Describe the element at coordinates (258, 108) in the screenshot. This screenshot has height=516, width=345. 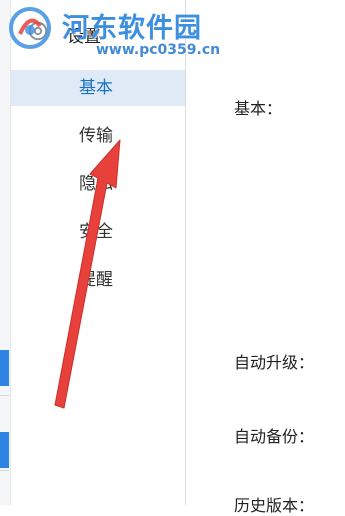
I see `section-basic-label: 基本：` at that location.